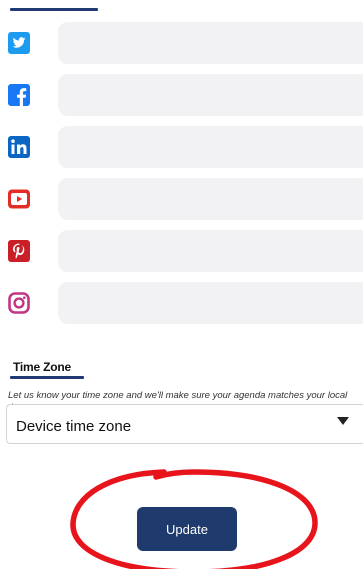  I want to click on social-row-linkedin, so click(181, 147).